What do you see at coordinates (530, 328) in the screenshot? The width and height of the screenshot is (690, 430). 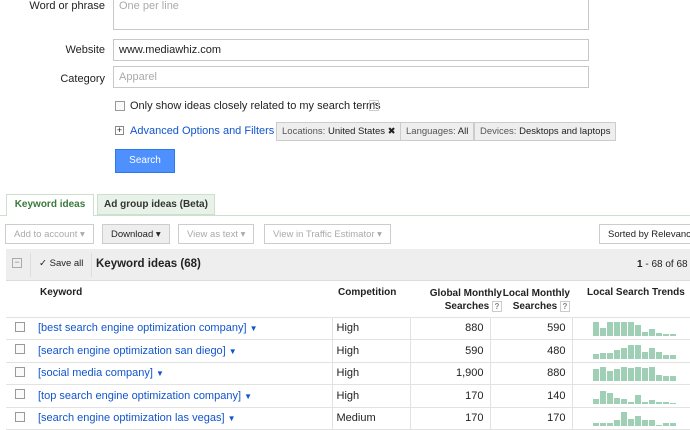 I see `local-searches-cell: 590` at bounding box center [530, 328].